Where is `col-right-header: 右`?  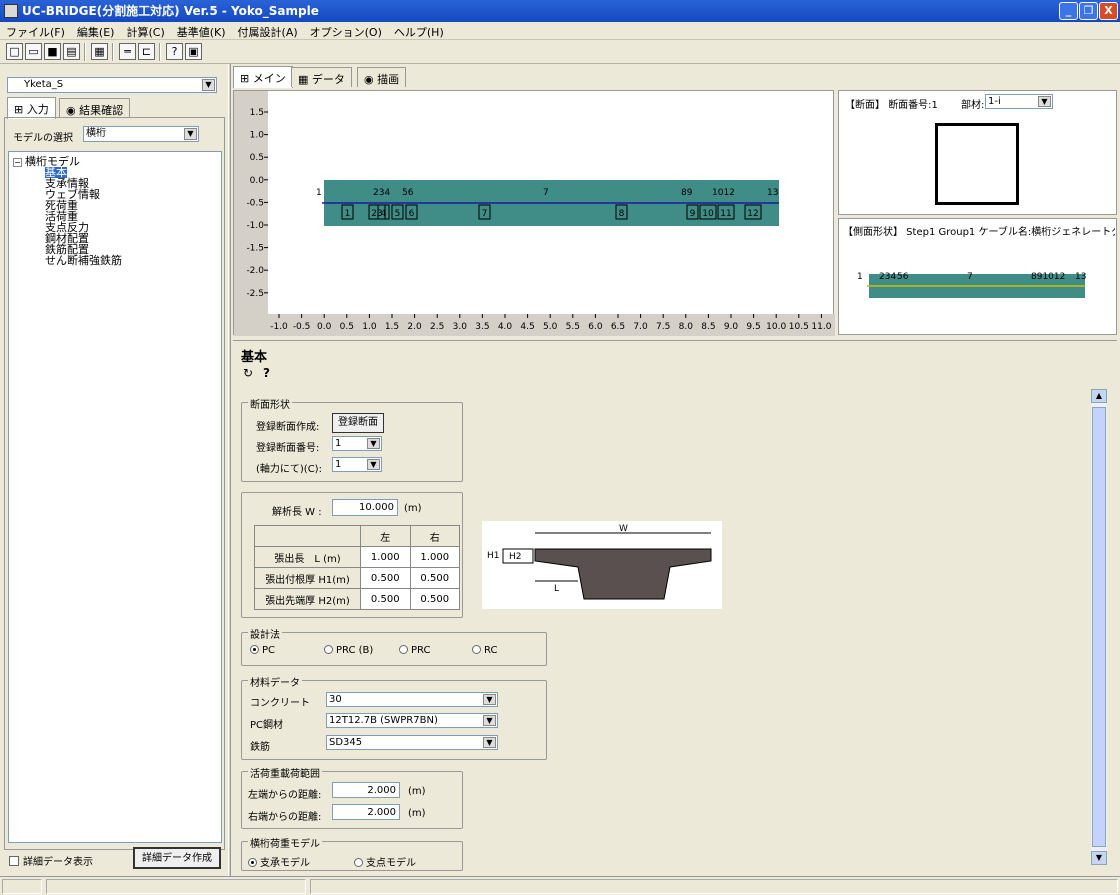 col-right-header: 右 is located at coordinates (434, 536).